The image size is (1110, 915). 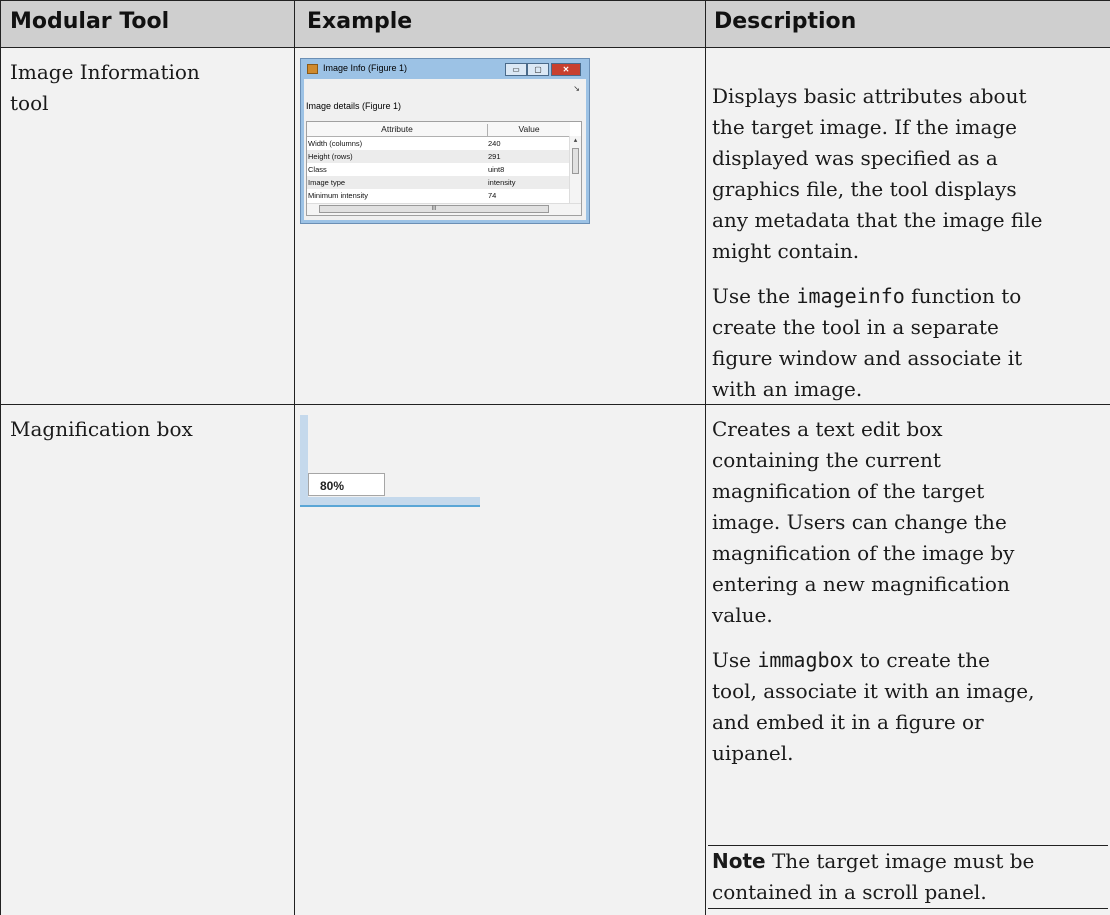 I want to click on close-icon: ✕, so click(x=566, y=69).